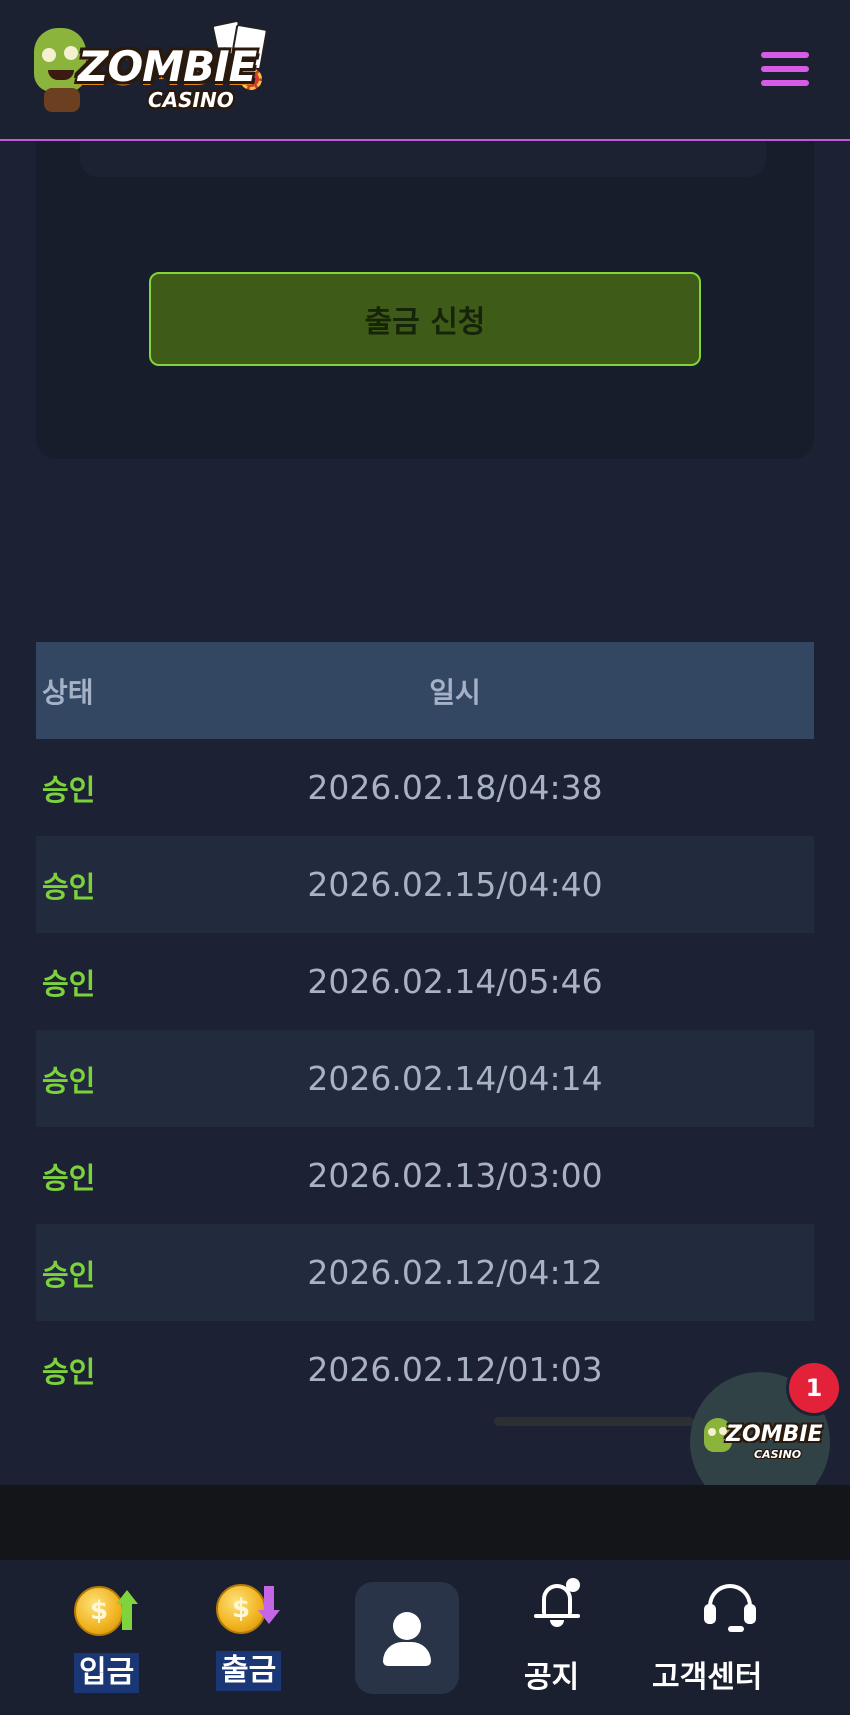 This screenshot has height=1715, width=850. What do you see at coordinates (455, 1272) in the screenshot?
I see `row-datetime: 2026.02.12/04:12` at bounding box center [455, 1272].